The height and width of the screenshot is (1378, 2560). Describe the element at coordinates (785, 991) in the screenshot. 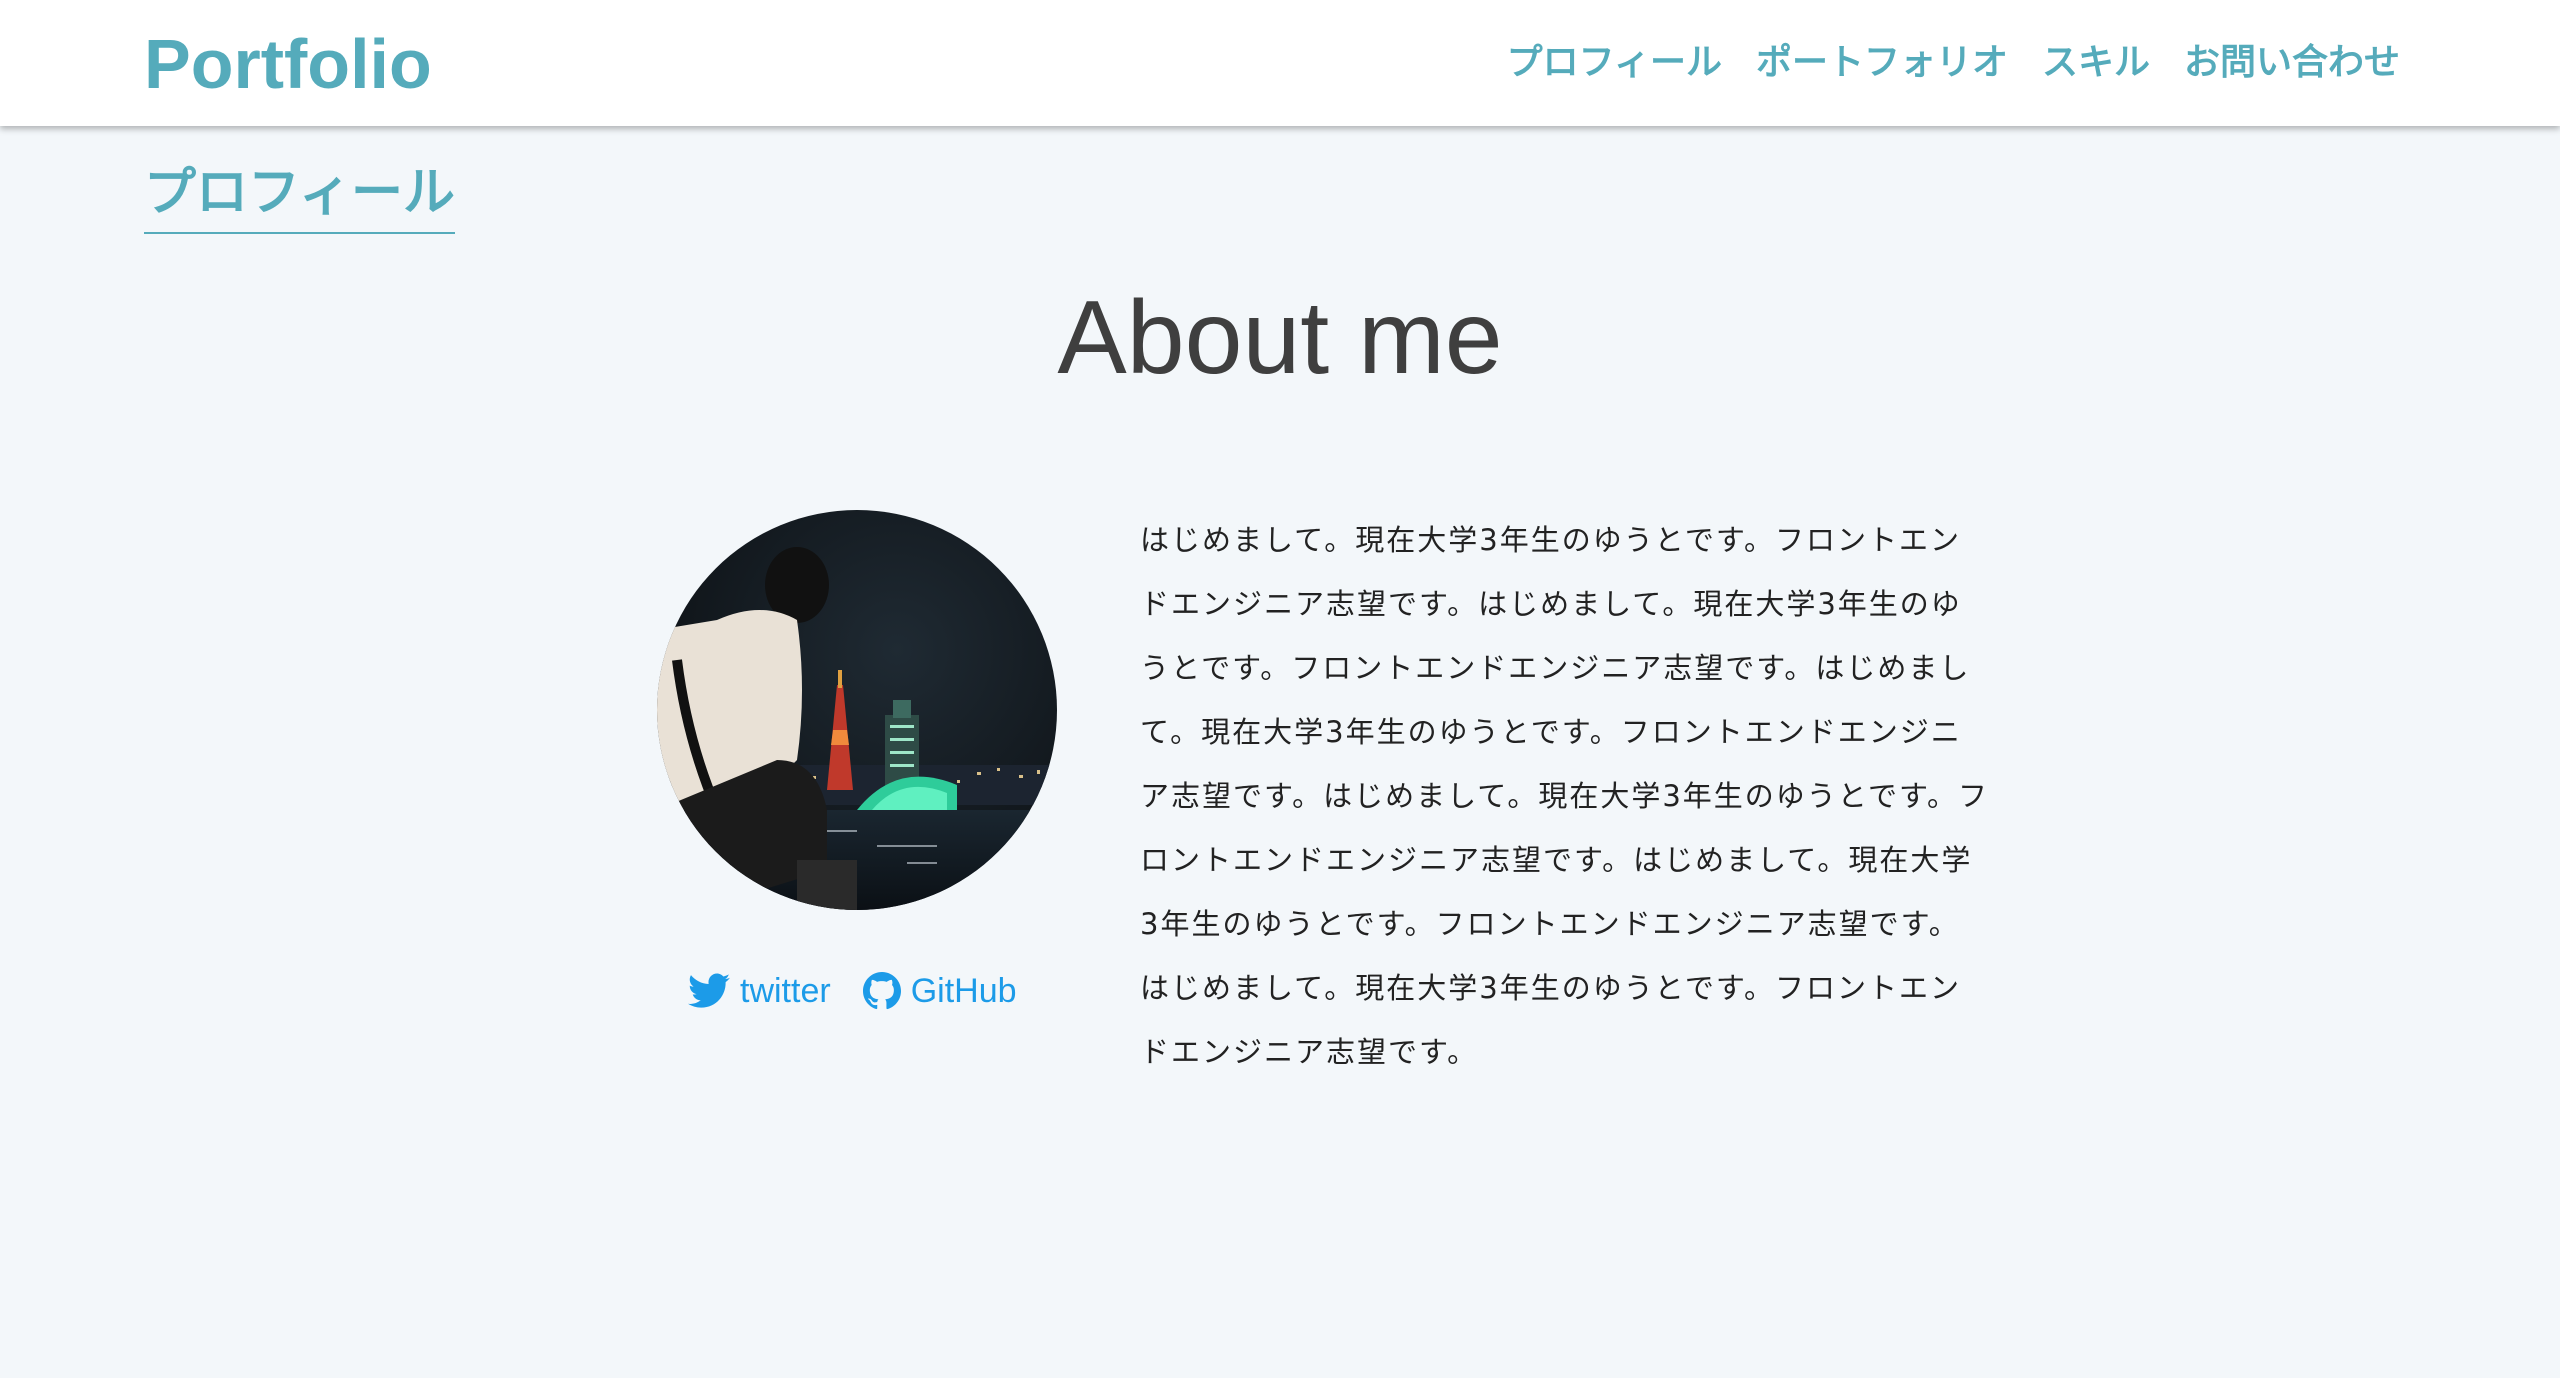

I see `twitter-link-label: twitter` at that location.